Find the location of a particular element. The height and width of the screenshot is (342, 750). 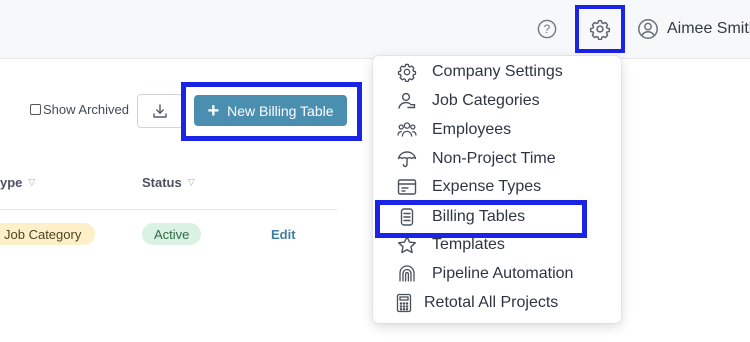

new-billing-table-button: + New Billing Table is located at coordinates (270, 110).